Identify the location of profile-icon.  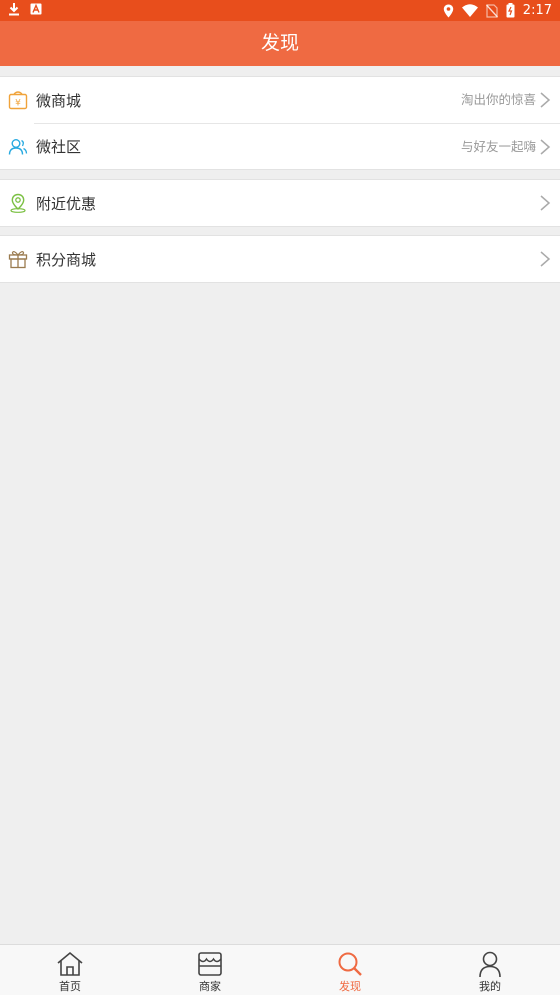
(490, 964).